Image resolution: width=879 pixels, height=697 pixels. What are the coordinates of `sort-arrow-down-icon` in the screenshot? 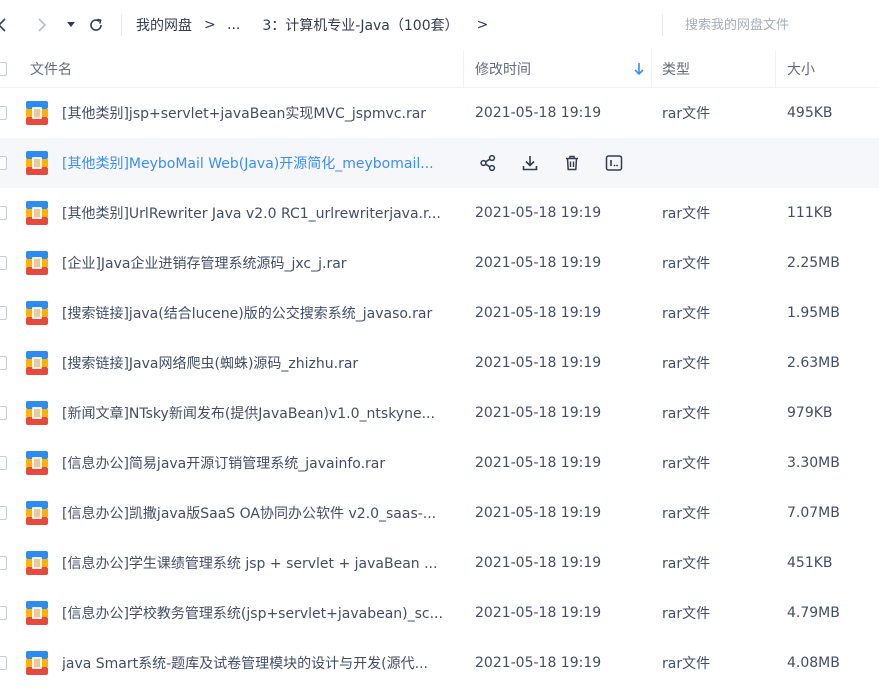 It's located at (639, 69).